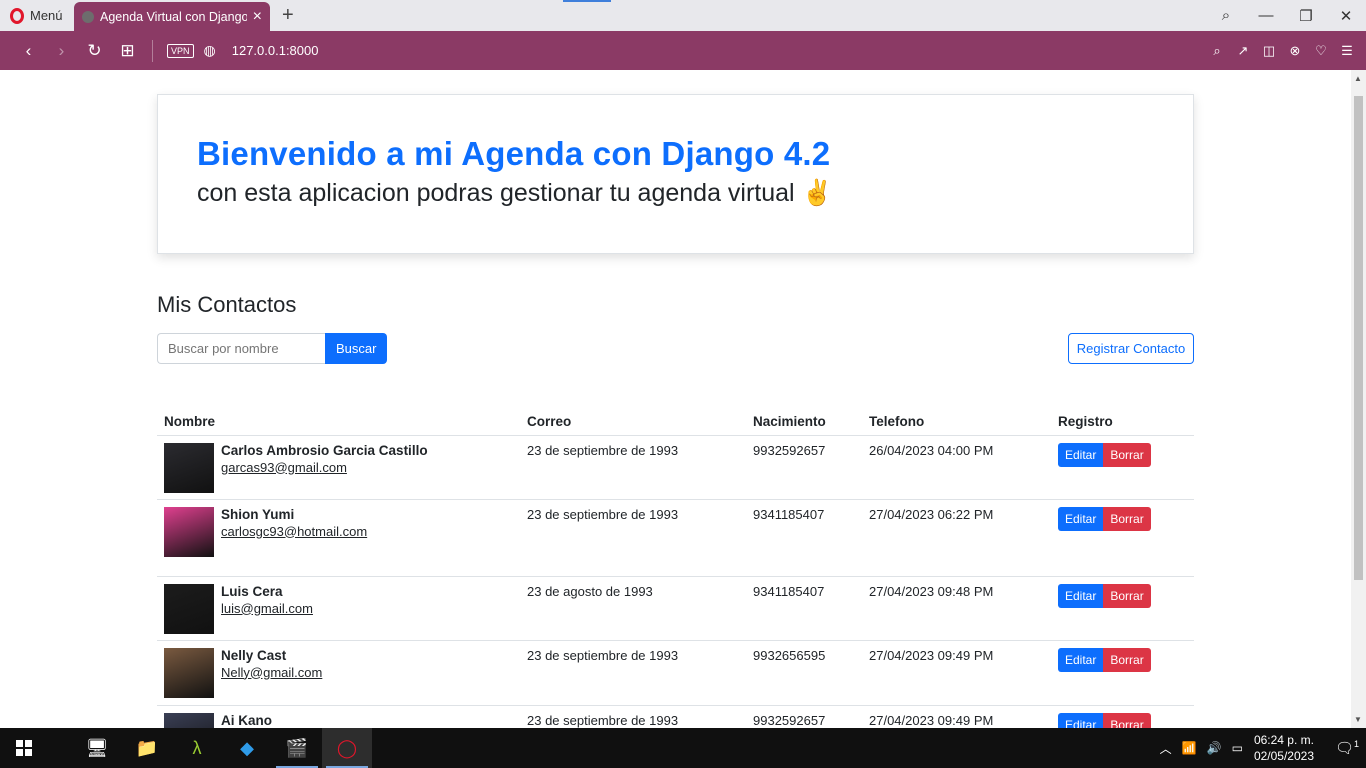 This screenshot has height=768, width=1366. Describe the element at coordinates (1358, 78) in the screenshot. I see `scroll-up-icon: ▲` at that location.